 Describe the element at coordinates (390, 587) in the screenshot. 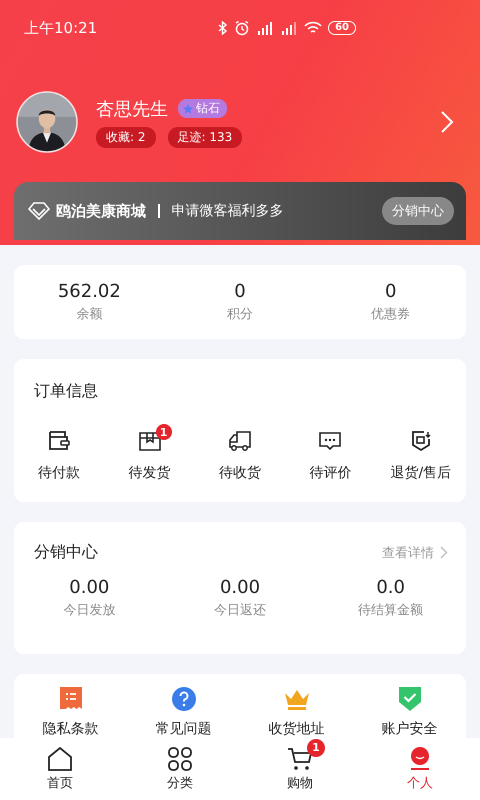

I see `stat-value: 0.0` at that location.